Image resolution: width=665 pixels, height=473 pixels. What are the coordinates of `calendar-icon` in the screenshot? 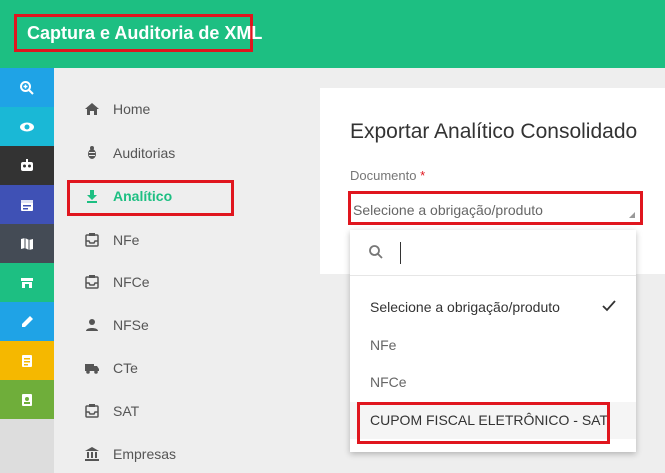 It's located at (27, 205).